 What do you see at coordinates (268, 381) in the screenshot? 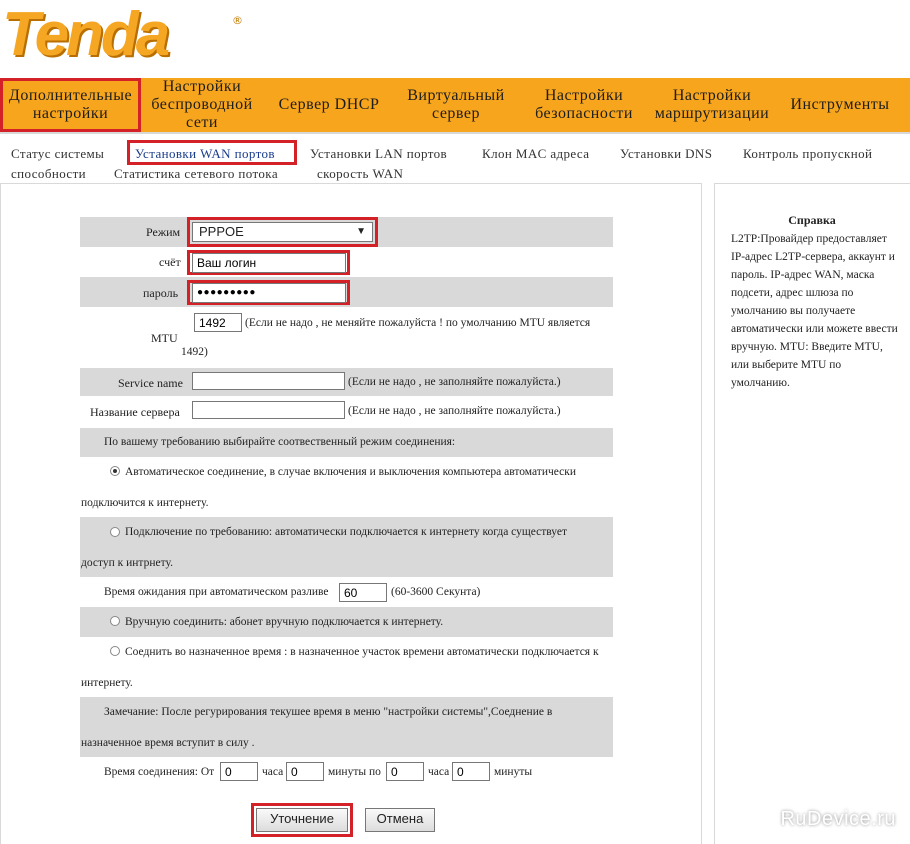
I see `service-name-input` at bounding box center [268, 381].